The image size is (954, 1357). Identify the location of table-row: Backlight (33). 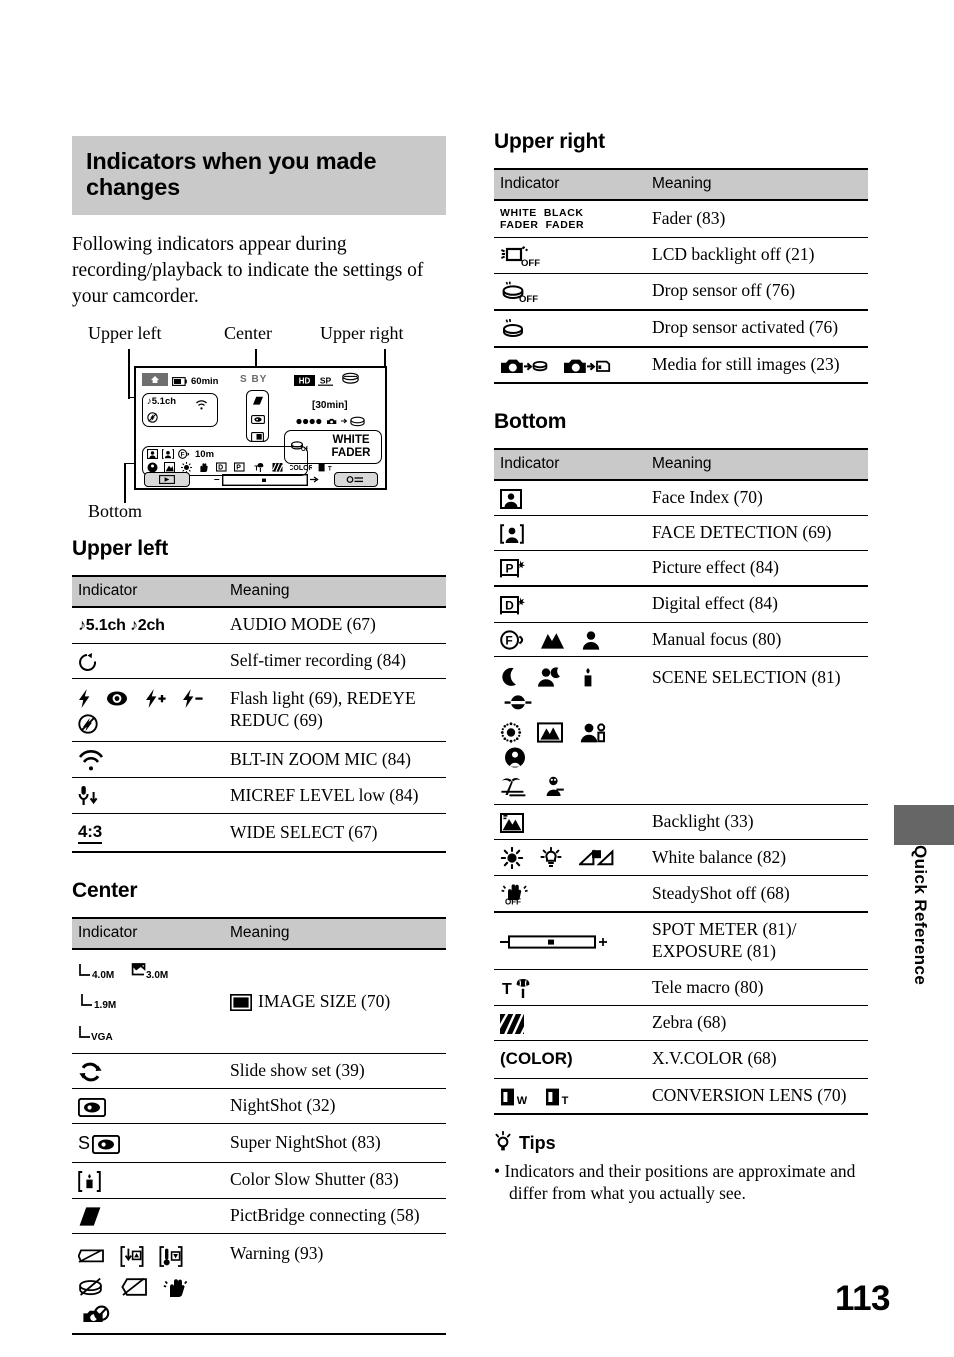
(681, 822).